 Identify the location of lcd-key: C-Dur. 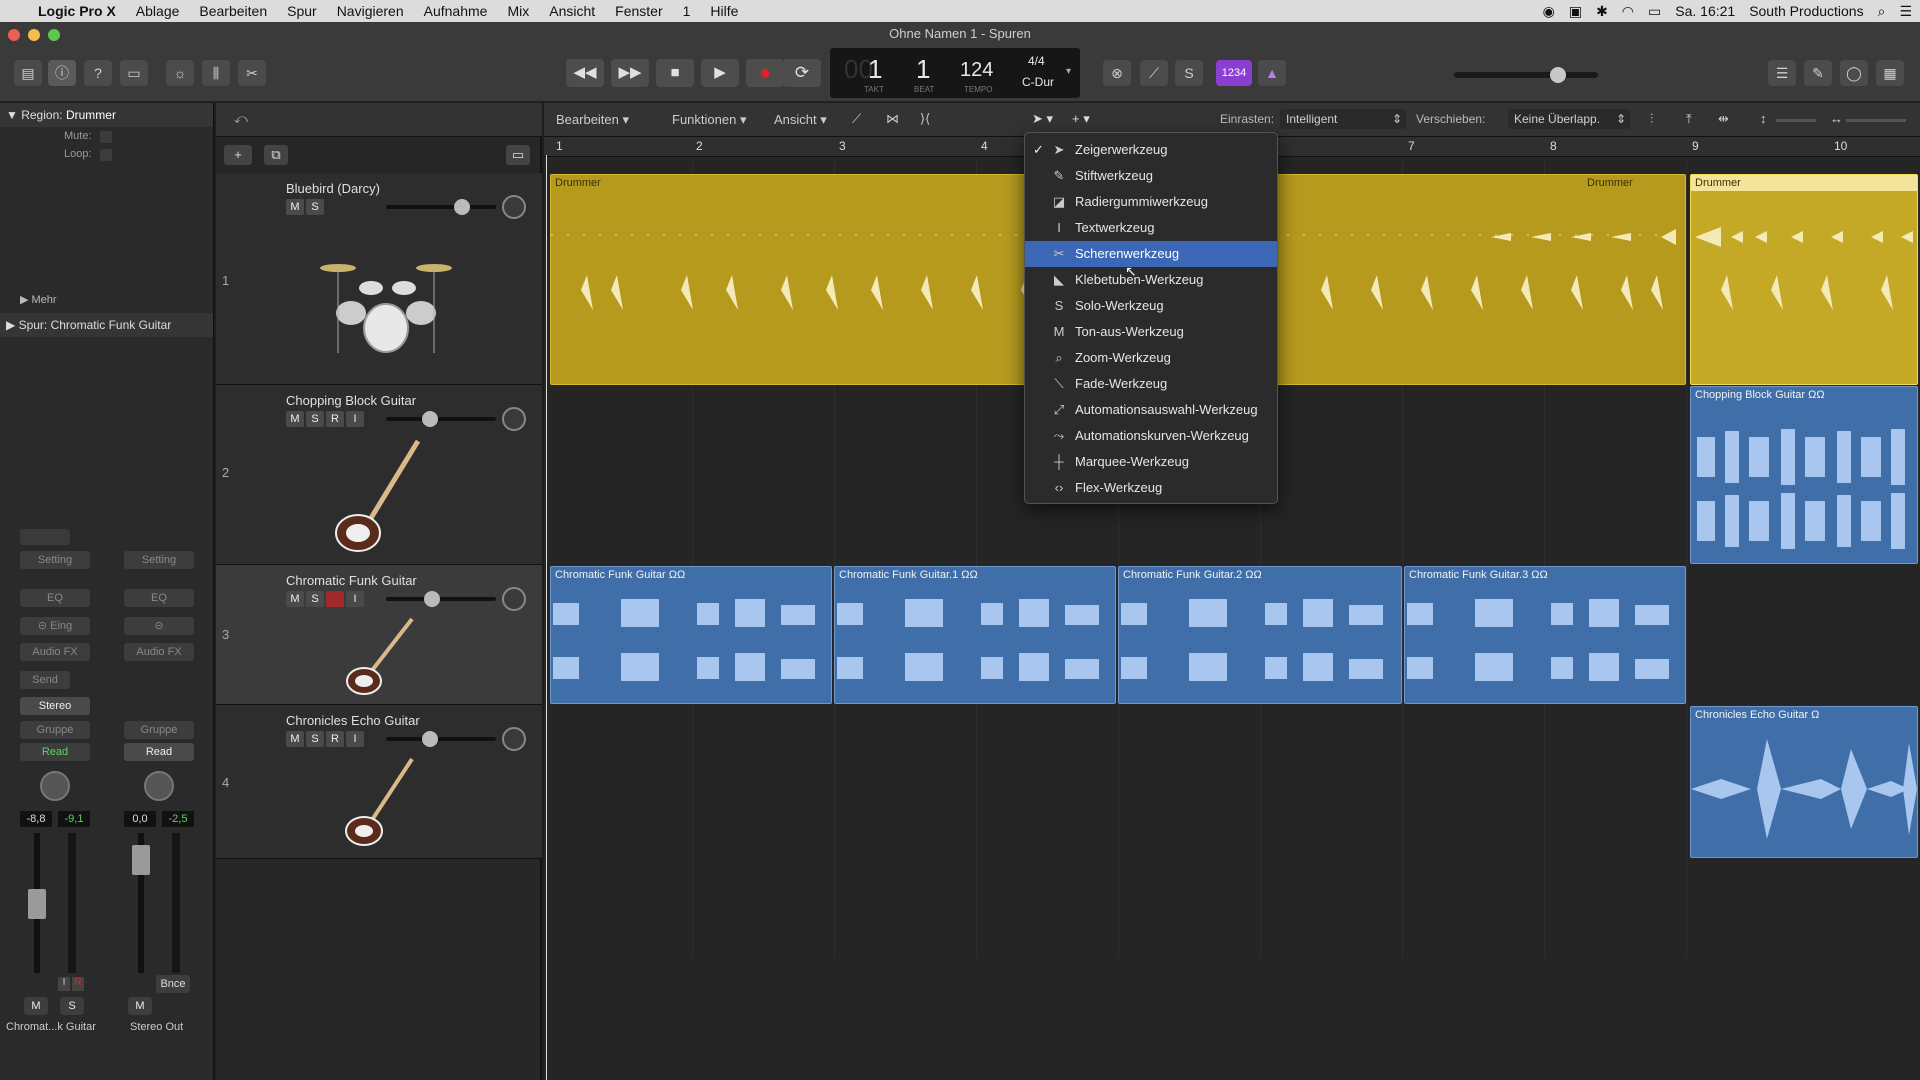
(1038, 82).